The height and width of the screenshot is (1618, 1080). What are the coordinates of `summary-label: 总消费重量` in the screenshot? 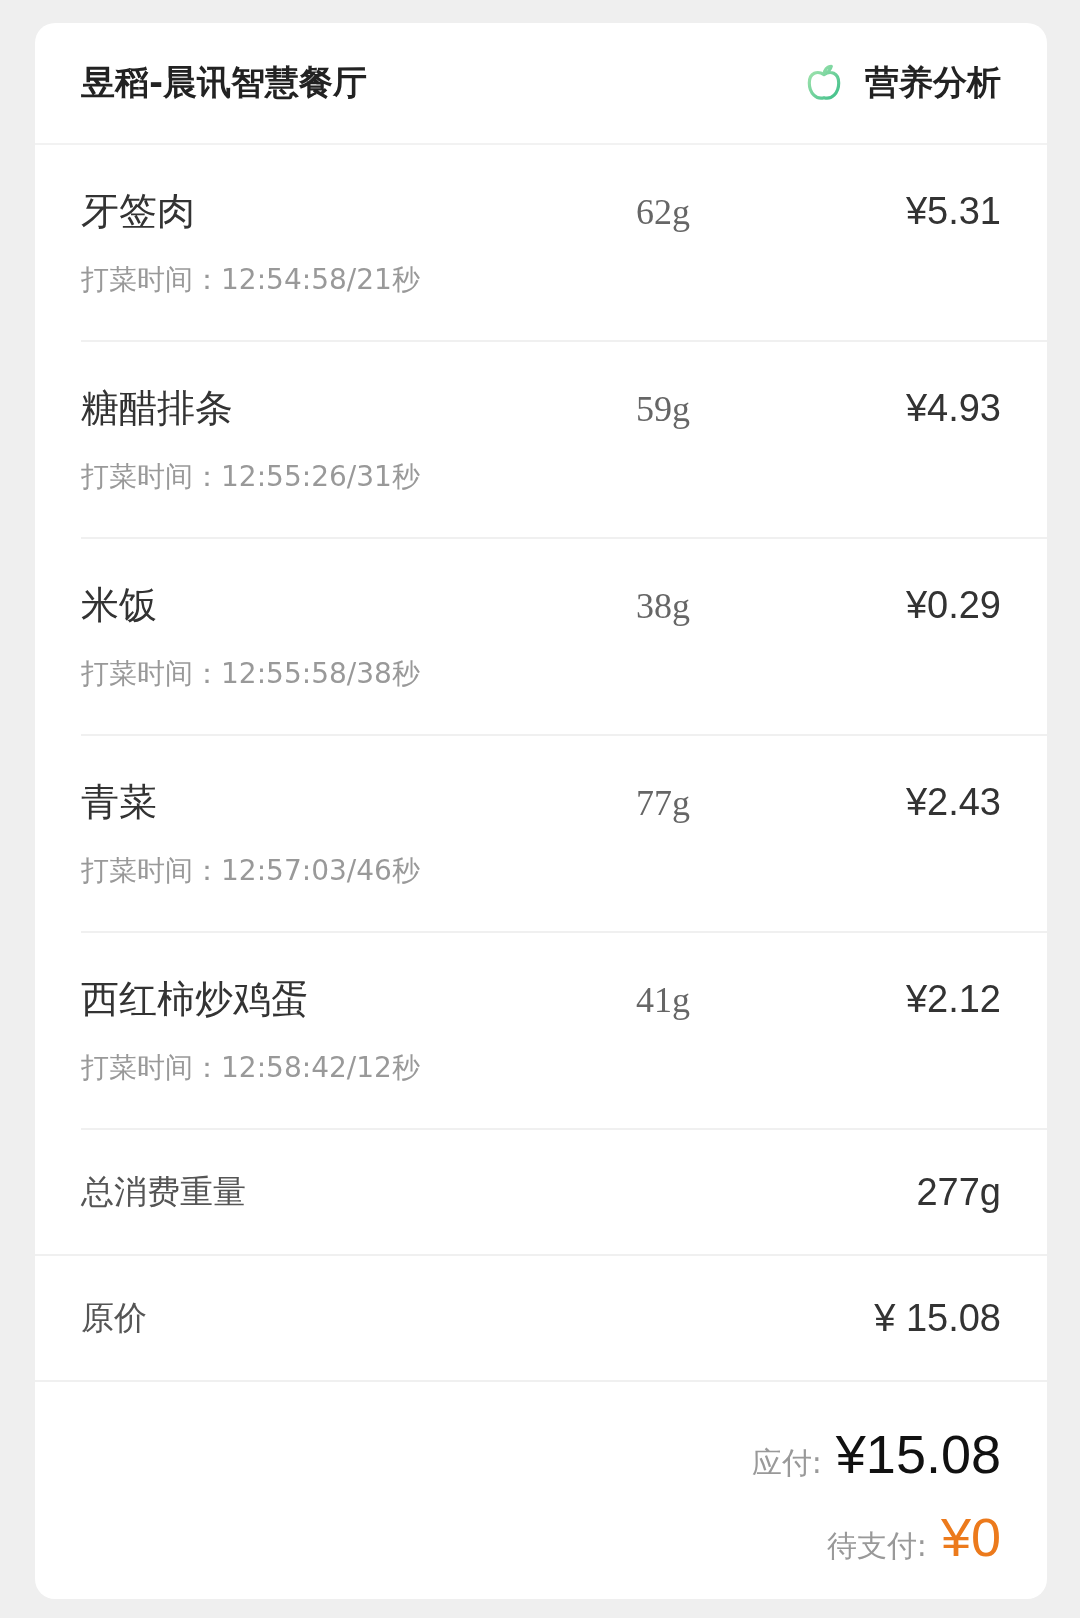 It's located at (163, 1191).